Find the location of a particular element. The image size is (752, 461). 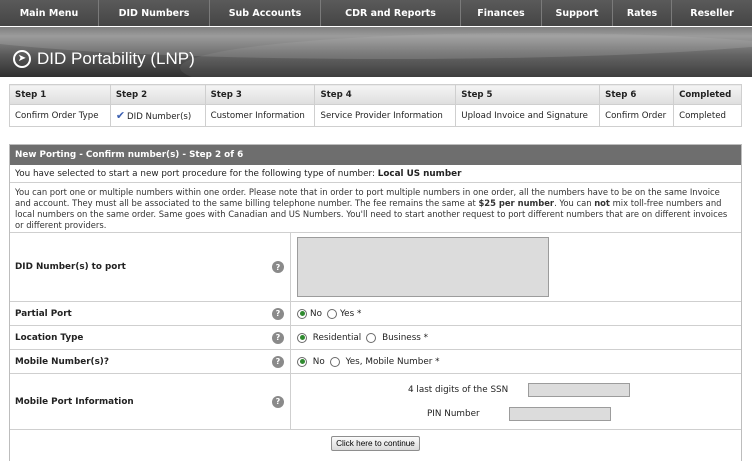

step-6-value: Confirm Order is located at coordinates (637, 115).